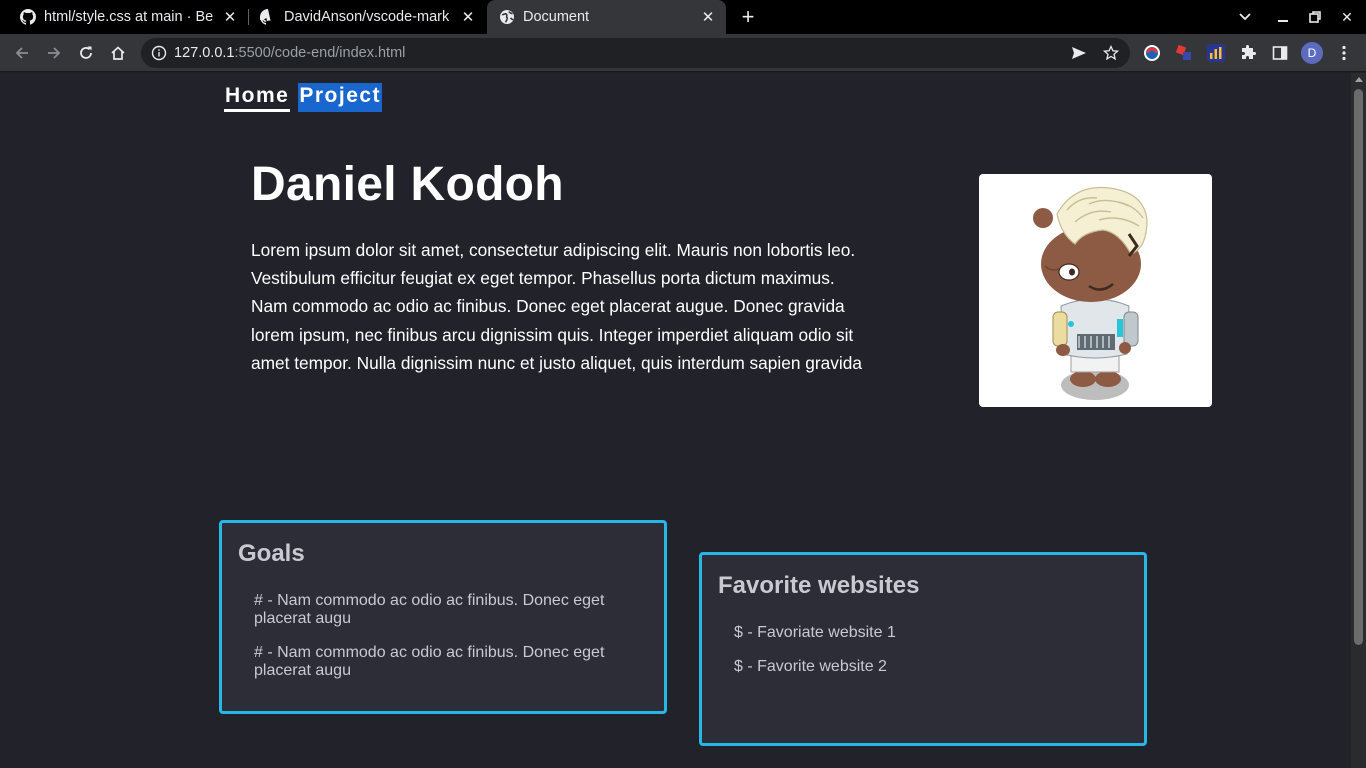 This screenshot has height=768, width=1366. What do you see at coordinates (118, 53) in the screenshot?
I see `home-icon` at bounding box center [118, 53].